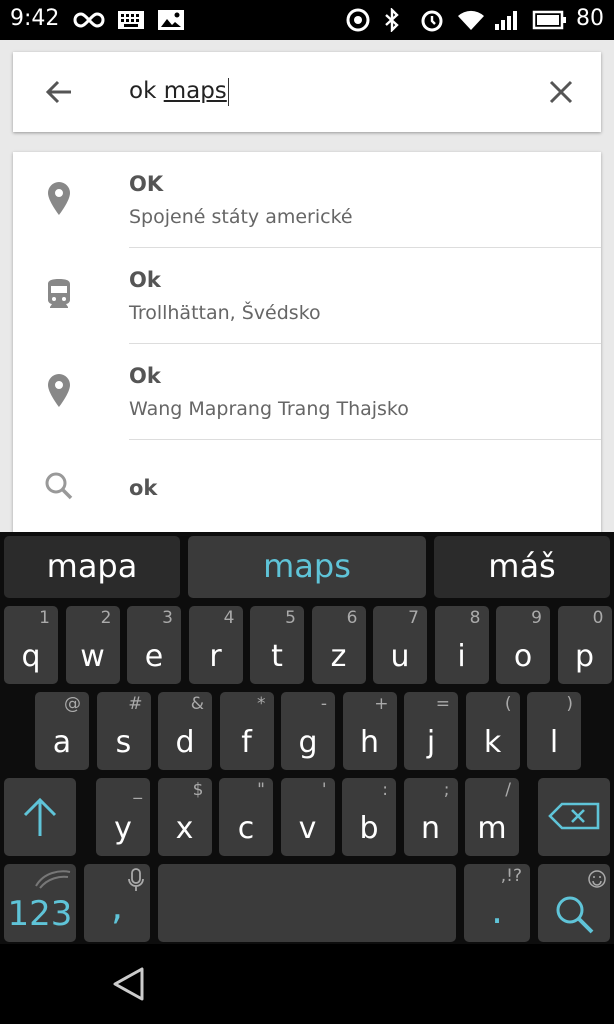 This screenshot has width=614, height=1024. I want to click on key-label: b, so click(369, 828).